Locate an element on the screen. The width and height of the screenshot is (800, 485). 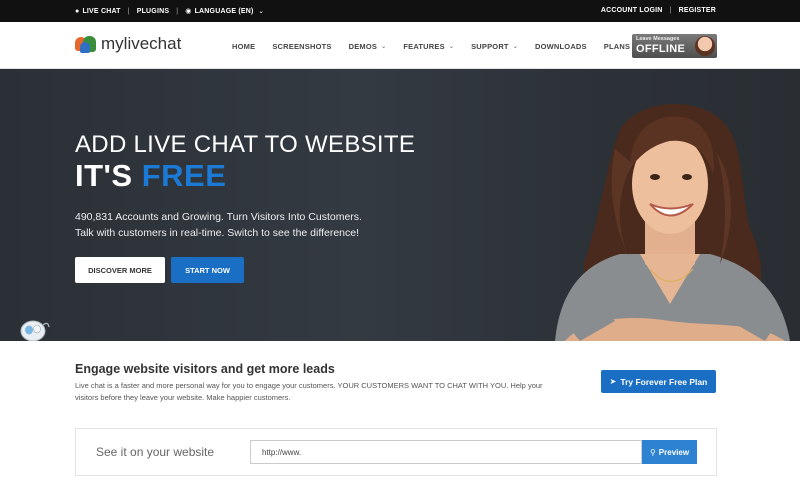
preview-button: ⚲ Preview is located at coordinates (669, 452).